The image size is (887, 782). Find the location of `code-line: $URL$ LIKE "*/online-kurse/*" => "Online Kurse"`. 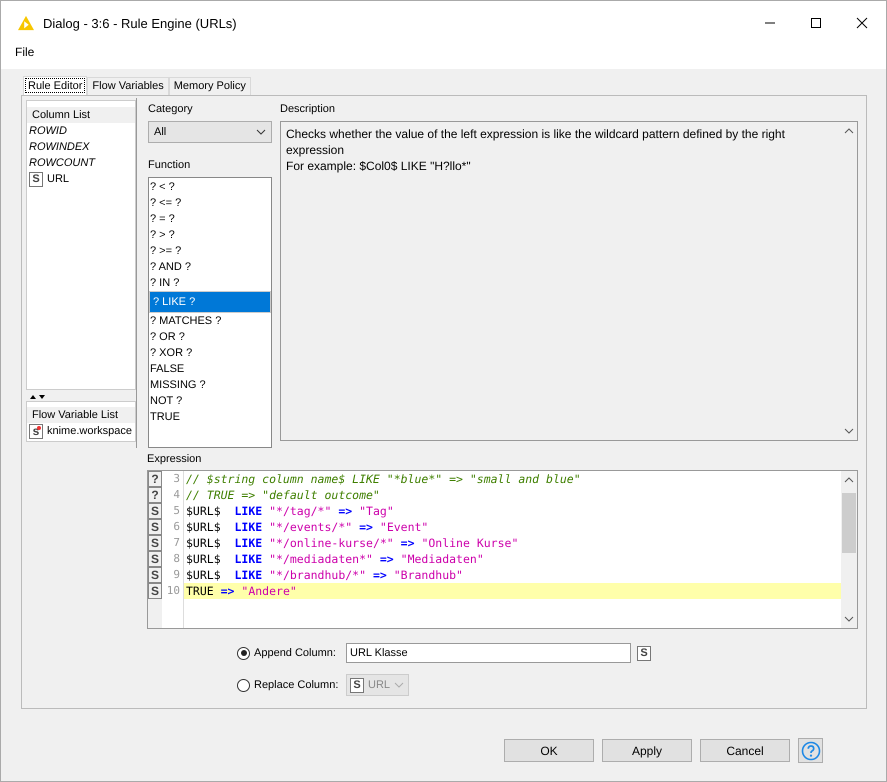

code-line: $URL$ LIKE "*/online-kurse/*" => "Online Kurse" is located at coordinates (352, 543).